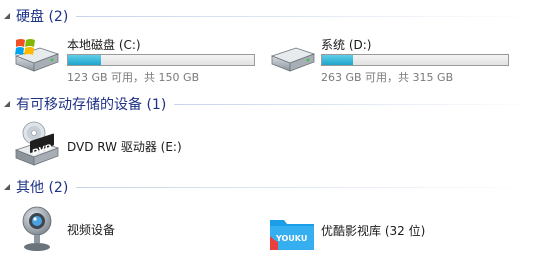 Image resolution: width=543 pixels, height=274 pixels. I want to click on drive-label: 本地磁盘 (C:), so click(104, 45).